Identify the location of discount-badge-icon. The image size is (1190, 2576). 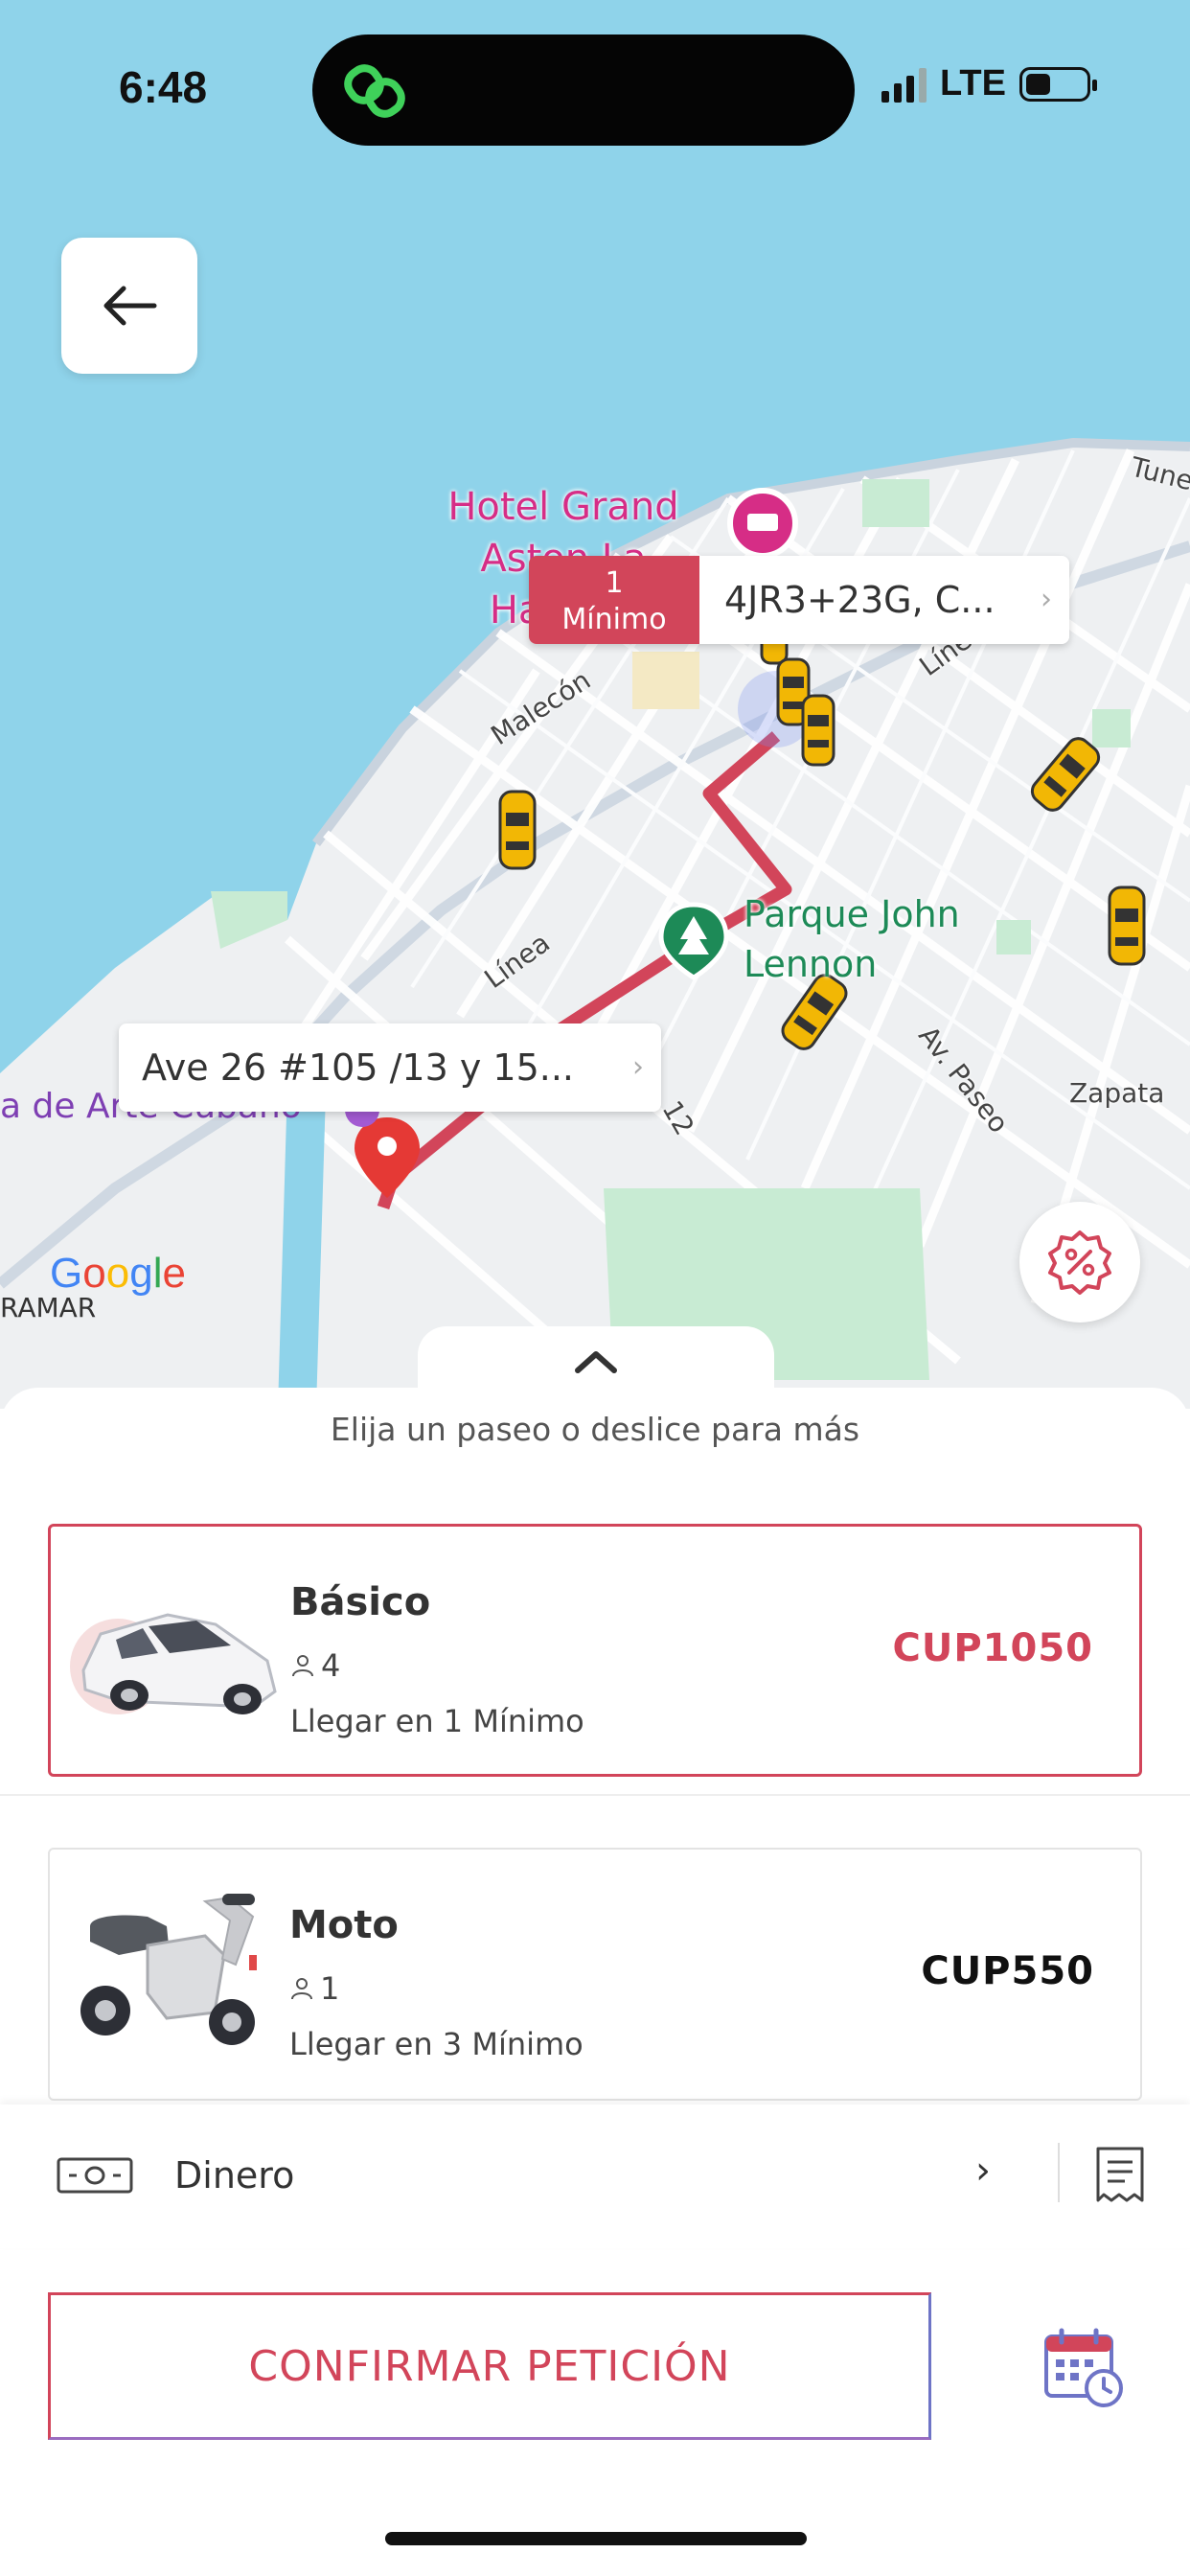
(1079, 1262).